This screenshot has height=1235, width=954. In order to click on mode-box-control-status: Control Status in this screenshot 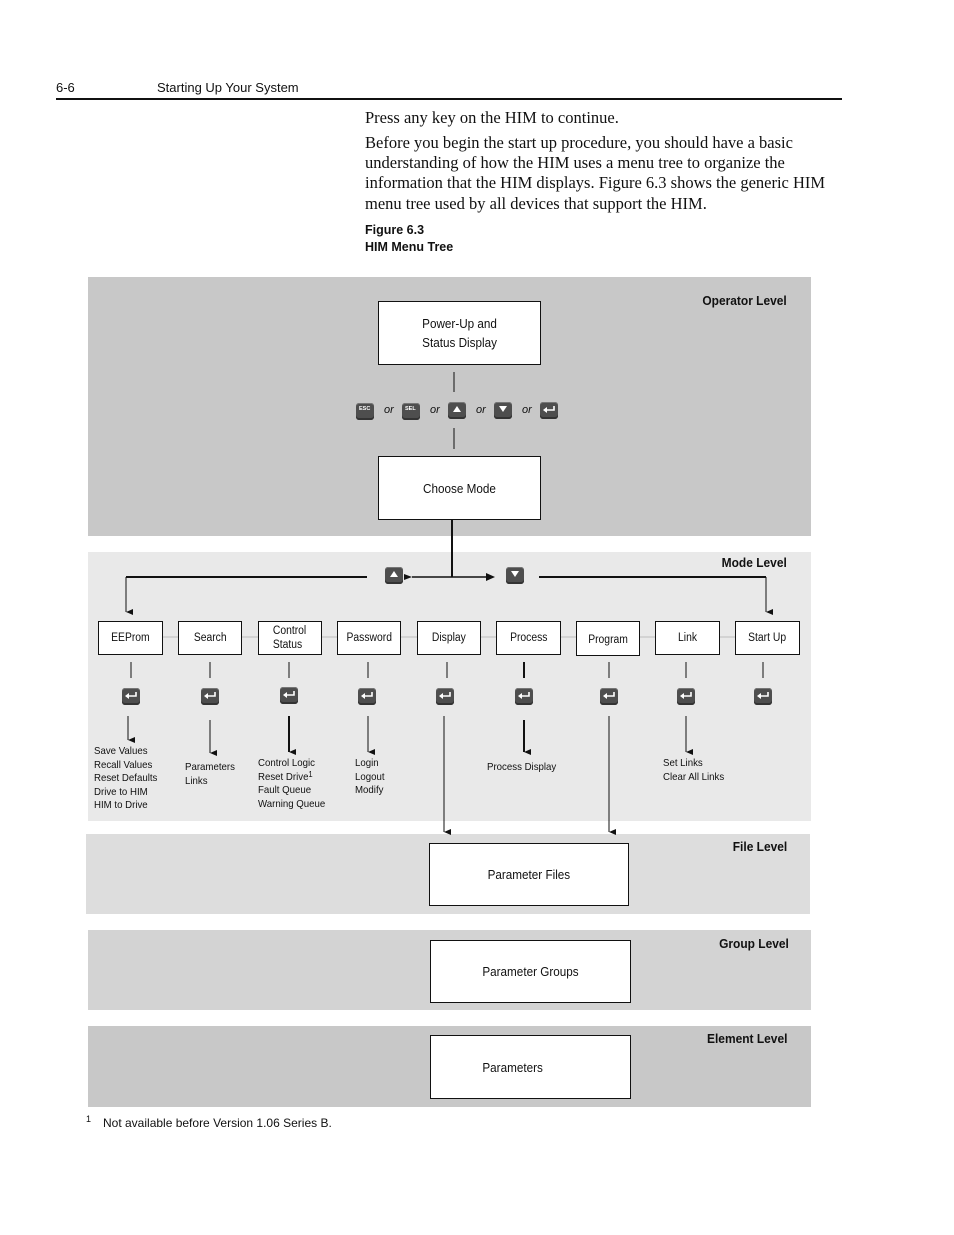, I will do `click(290, 638)`.